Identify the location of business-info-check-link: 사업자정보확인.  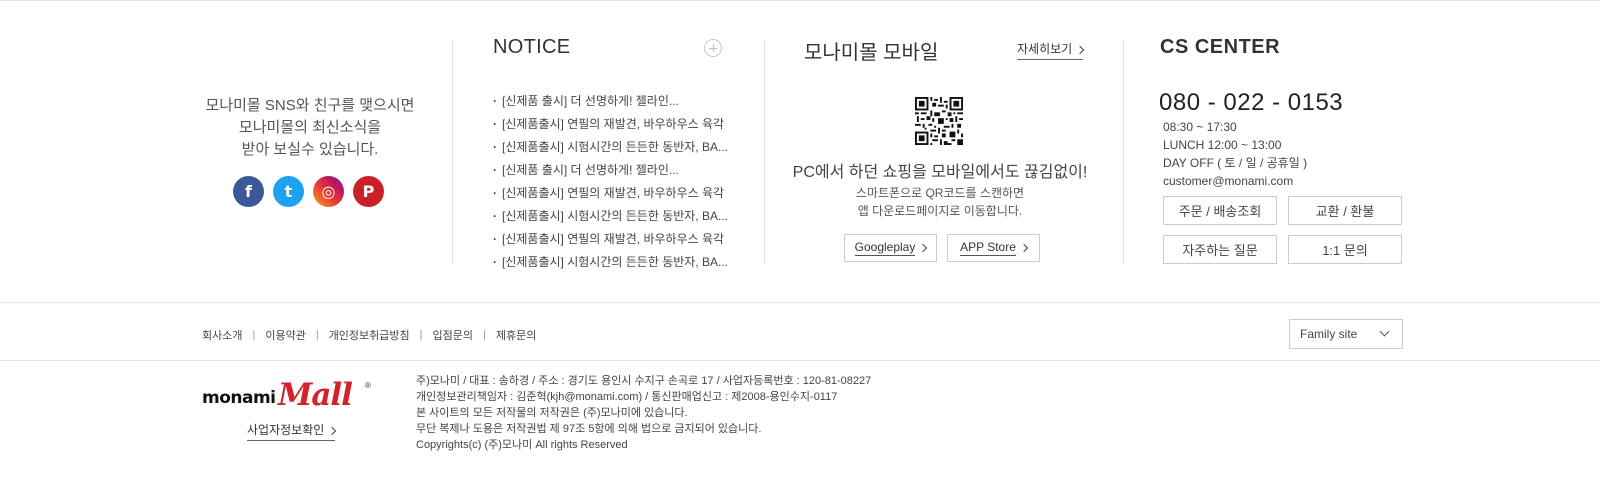
(292, 431).